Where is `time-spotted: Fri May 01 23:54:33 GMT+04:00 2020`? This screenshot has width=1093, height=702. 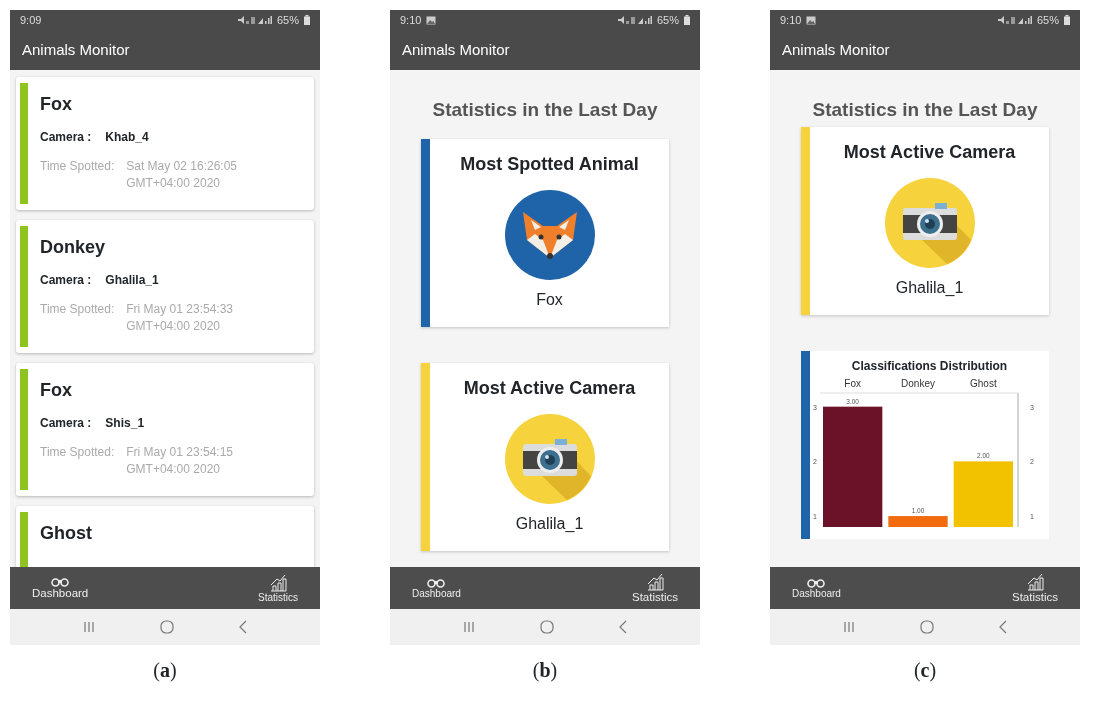 time-spotted: Fri May 01 23:54:33 GMT+04:00 2020 is located at coordinates (180, 318).